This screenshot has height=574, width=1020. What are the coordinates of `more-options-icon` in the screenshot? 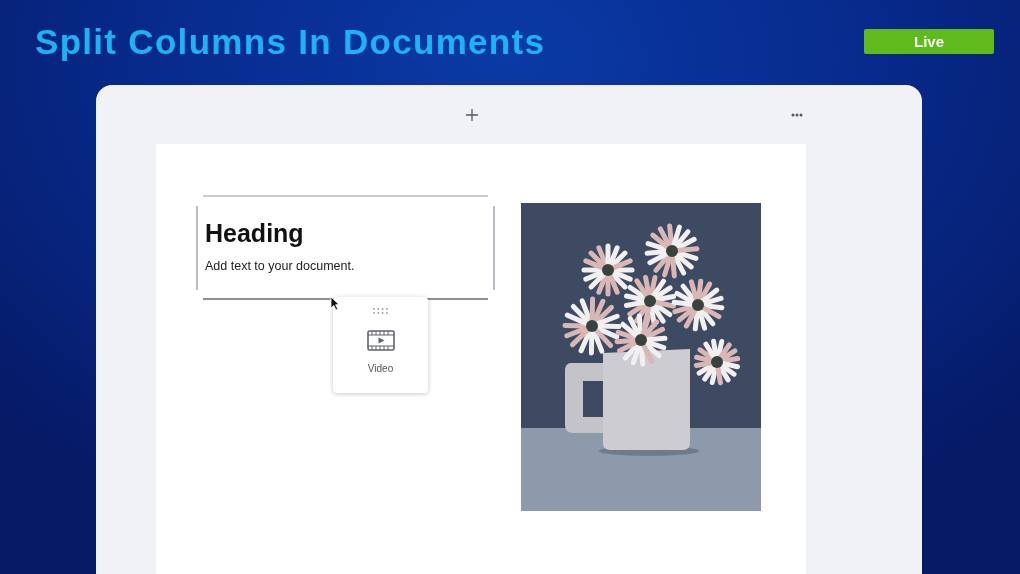 It's located at (797, 114).